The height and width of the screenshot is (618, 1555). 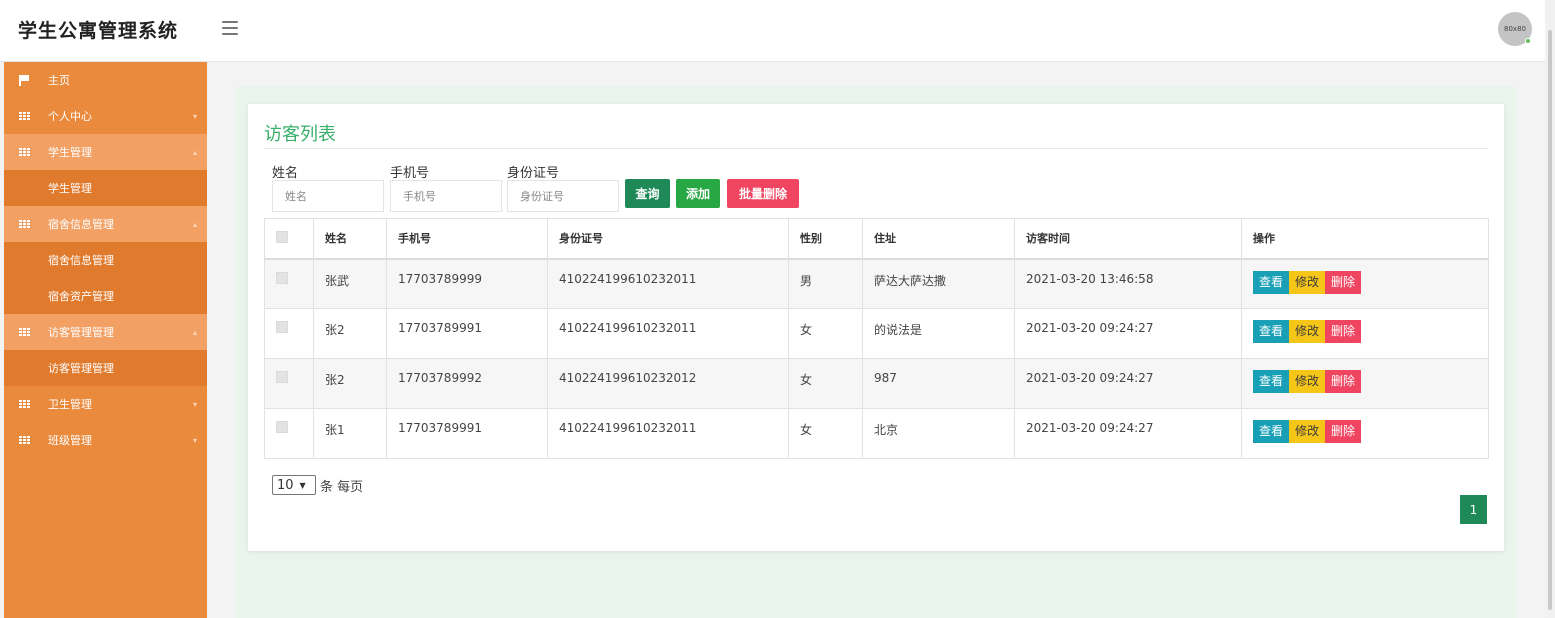 I want to click on search-button: 查询, so click(x=647, y=193).